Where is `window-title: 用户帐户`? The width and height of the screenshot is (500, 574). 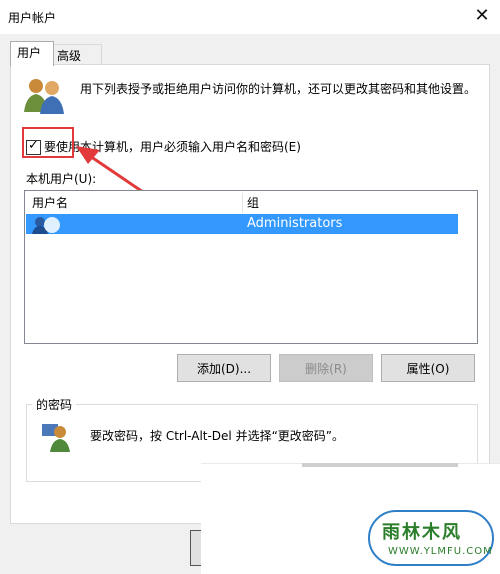 window-title: 用户帐户 is located at coordinates (32, 18).